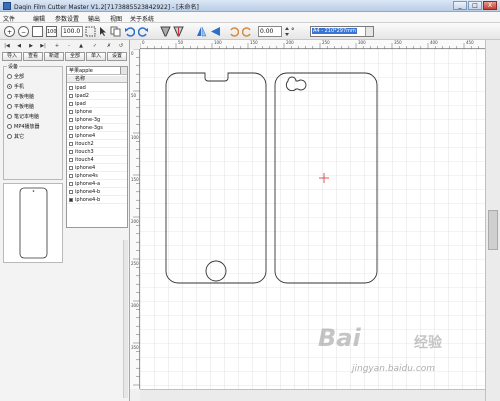 This screenshot has height=401, width=500. Describe the element at coordinates (7, 6) in the screenshot. I see `app-icon` at that location.